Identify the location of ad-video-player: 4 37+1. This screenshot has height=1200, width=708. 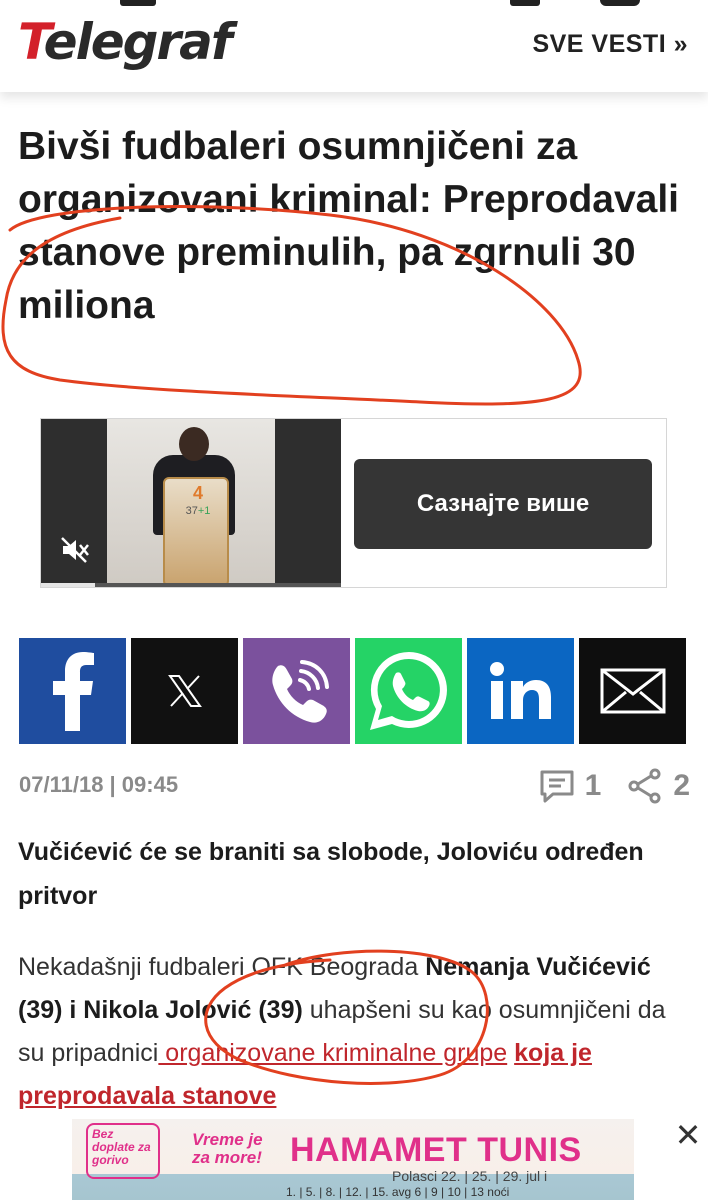
(191, 503).